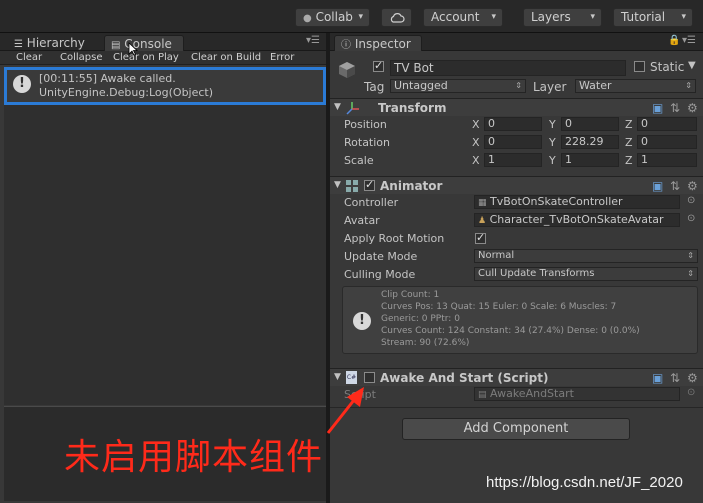 The height and width of the screenshot is (503, 703). What do you see at coordinates (692, 65) in the screenshot?
I see `chevron-down-icon: ▼` at bounding box center [692, 65].